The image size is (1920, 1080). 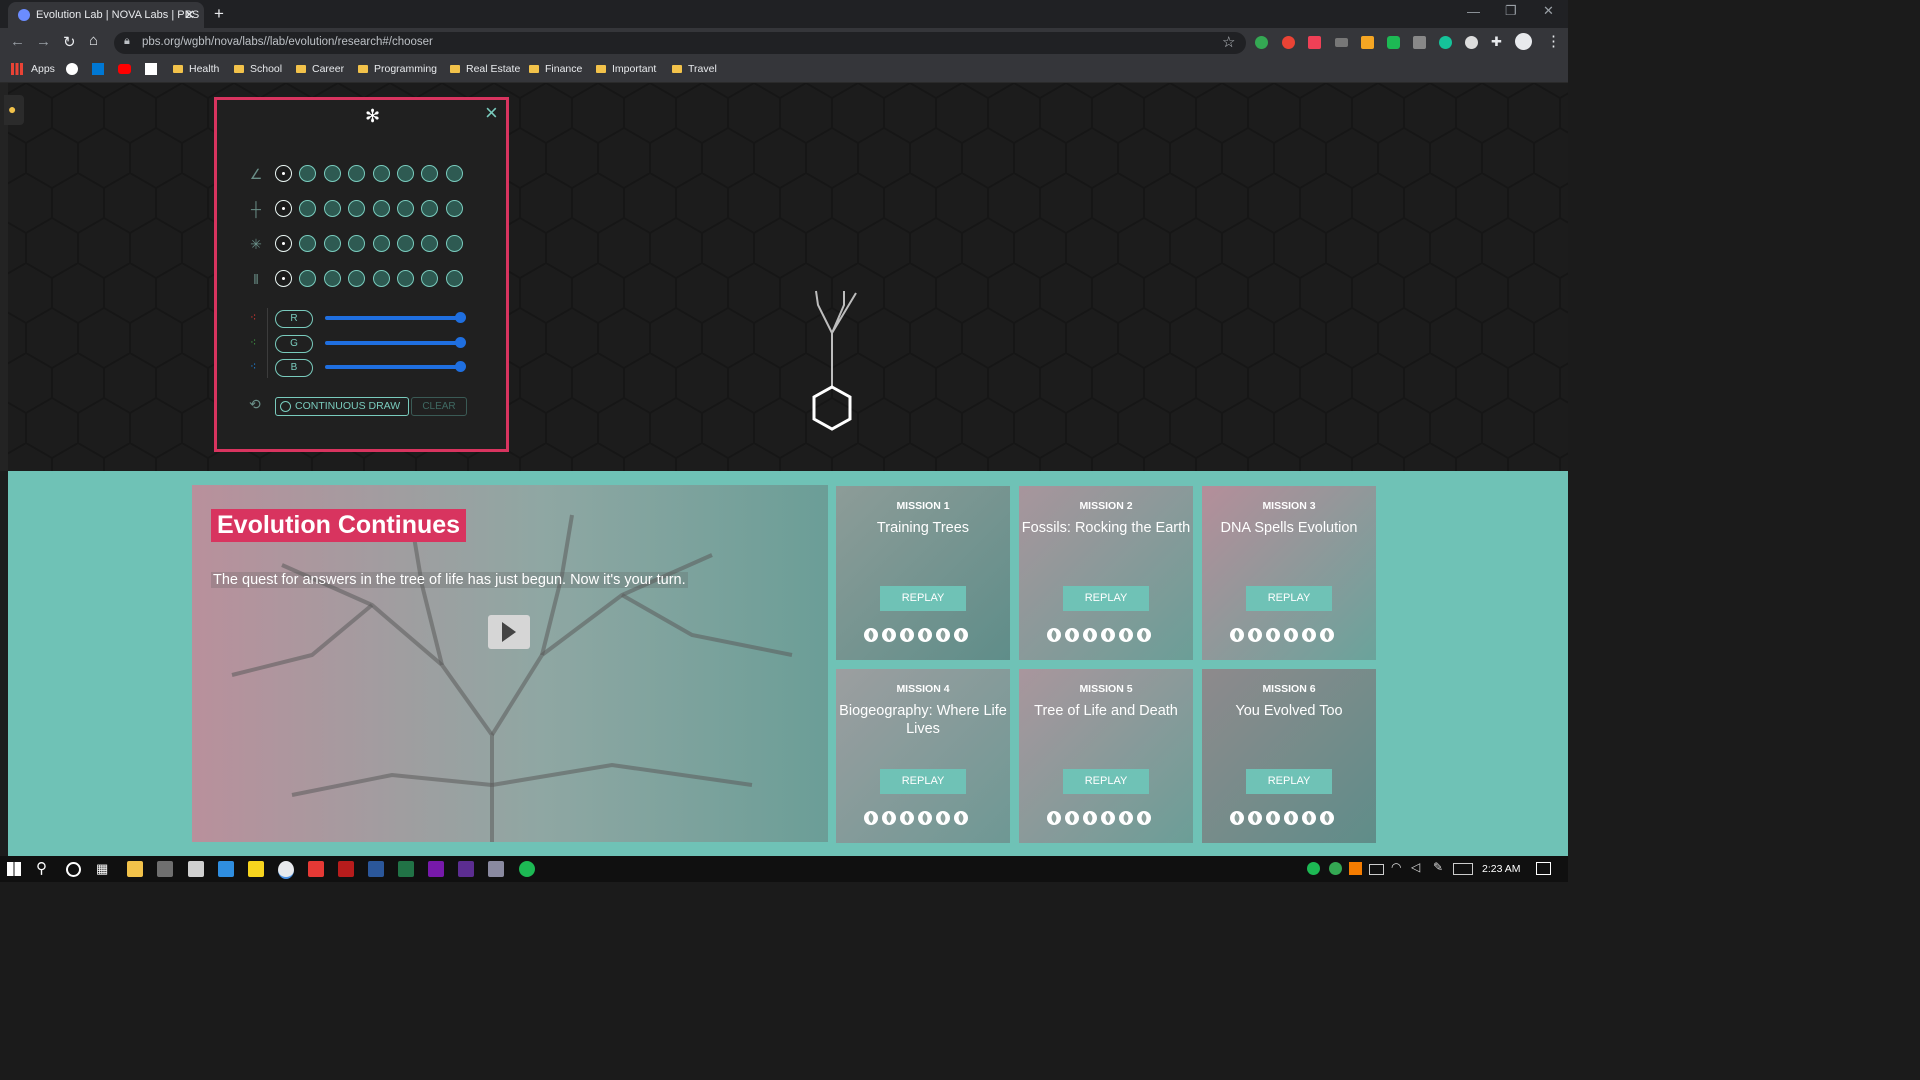 I want to click on pen-icon: ✎, so click(x=1438, y=867).